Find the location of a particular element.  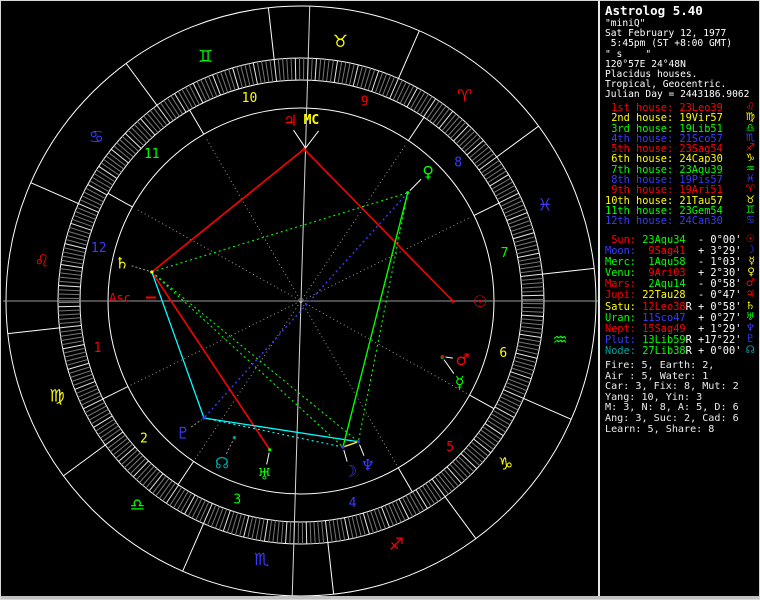

house-number-3: 3 is located at coordinates (237, 500).